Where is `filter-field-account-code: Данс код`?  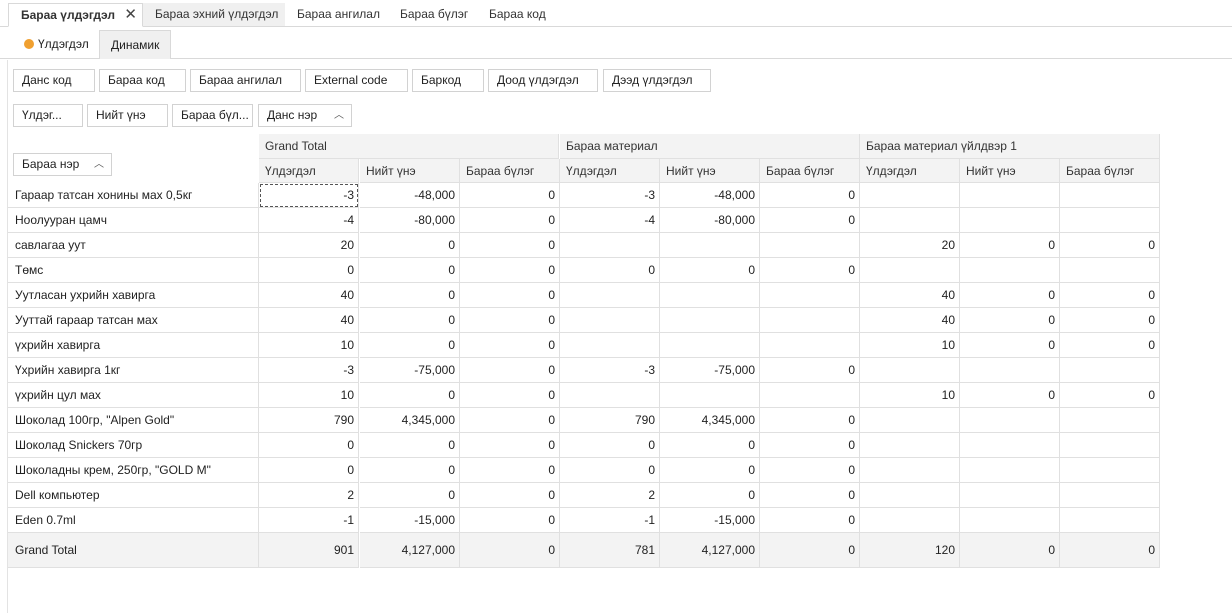 filter-field-account-code: Данс код is located at coordinates (54, 80).